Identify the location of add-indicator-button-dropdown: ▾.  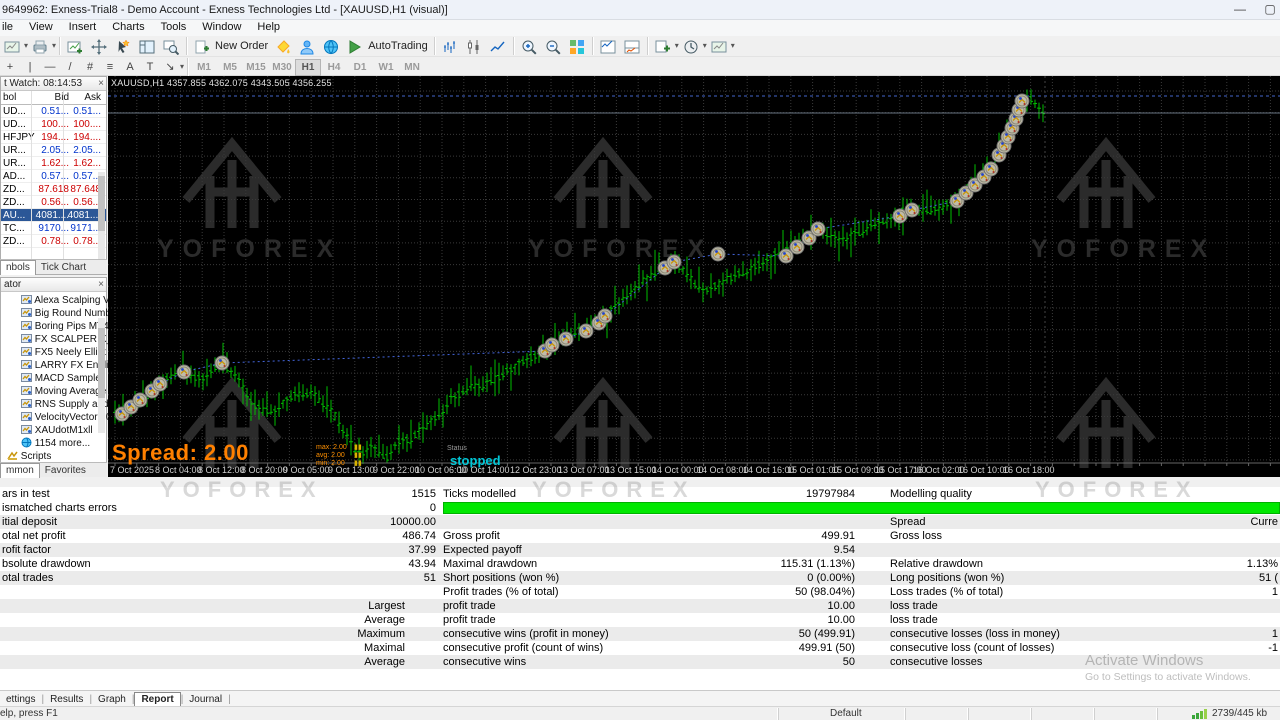
(677, 46).